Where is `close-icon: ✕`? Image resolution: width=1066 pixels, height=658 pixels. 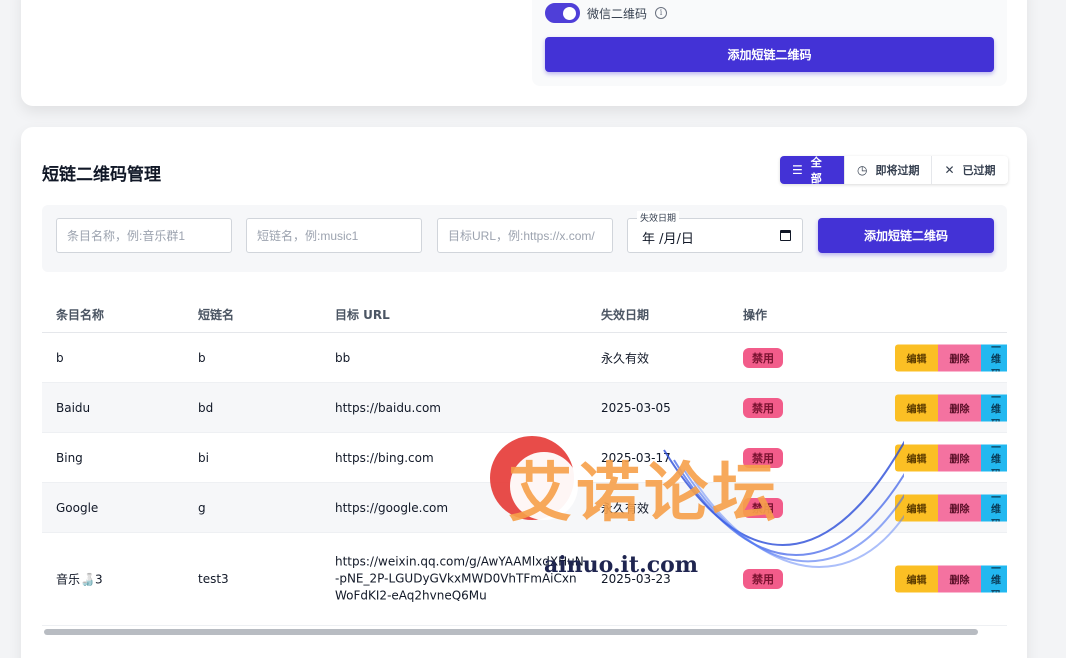
close-icon: ✕ is located at coordinates (949, 170).